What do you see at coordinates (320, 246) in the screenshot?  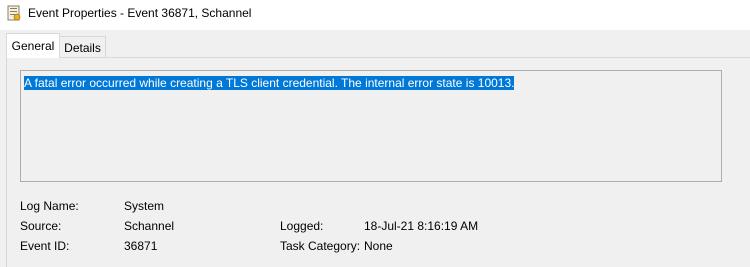 I see `task-category-label: Task Category:` at bounding box center [320, 246].